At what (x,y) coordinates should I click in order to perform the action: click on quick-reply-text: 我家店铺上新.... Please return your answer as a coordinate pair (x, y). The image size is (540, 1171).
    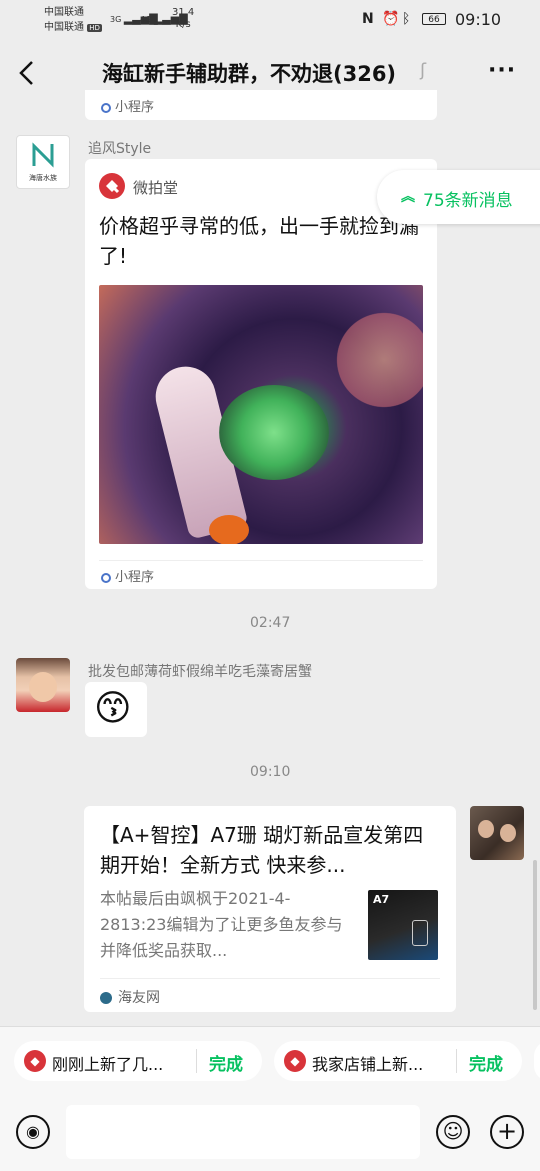
    Looking at the image, I should click on (368, 1064).